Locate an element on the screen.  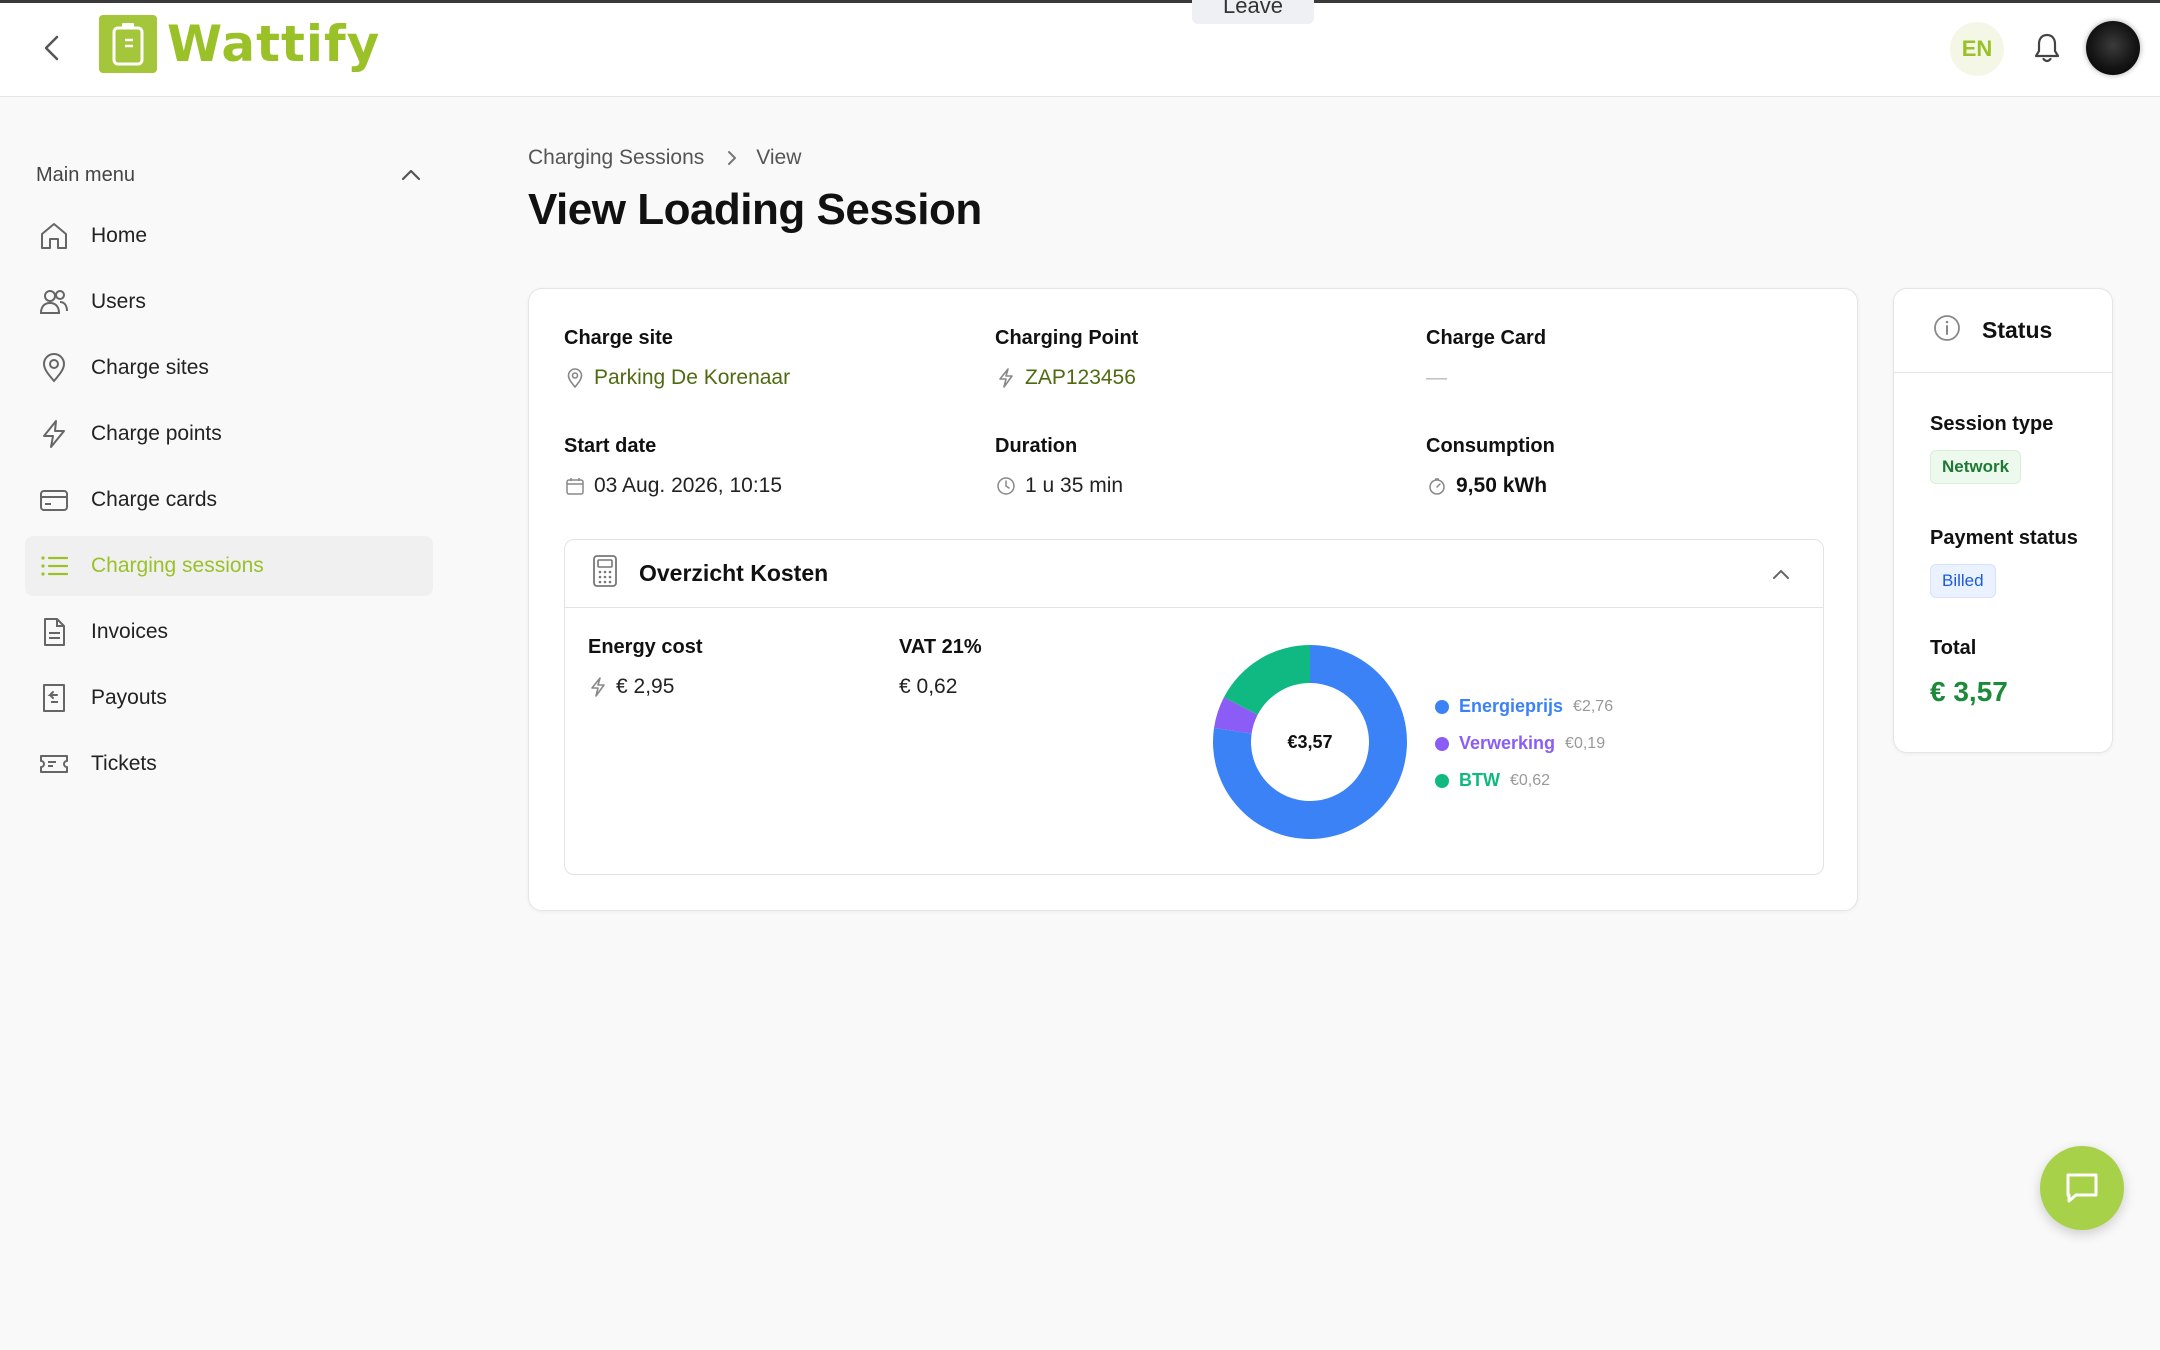
legend-value: €2,76 is located at coordinates (1593, 706).